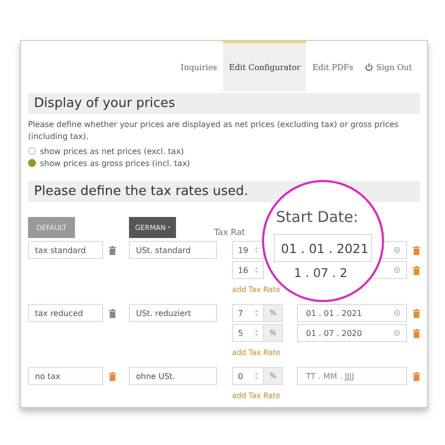 The height and width of the screenshot is (445, 445). What do you see at coordinates (323, 248) in the screenshot?
I see `magnified-date-field: 01 . 01 . 2021` at bounding box center [323, 248].